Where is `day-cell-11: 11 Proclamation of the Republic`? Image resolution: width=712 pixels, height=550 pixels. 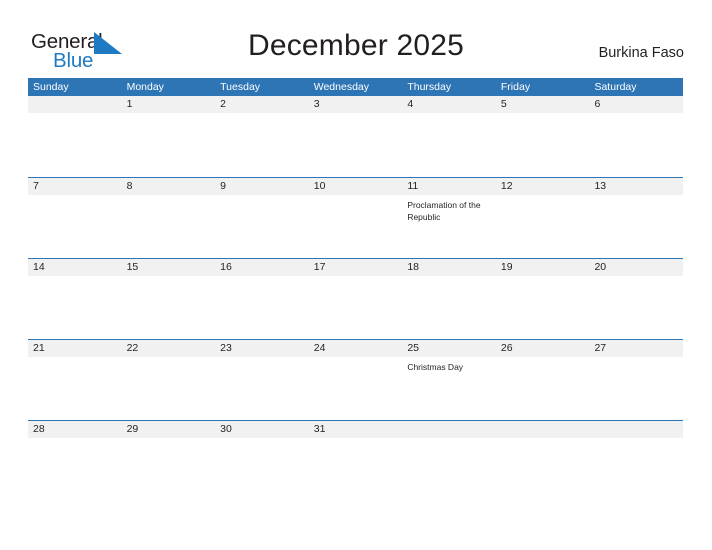 day-cell-11: 11 Proclamation of the Republic is located at coordinates (449, 218).